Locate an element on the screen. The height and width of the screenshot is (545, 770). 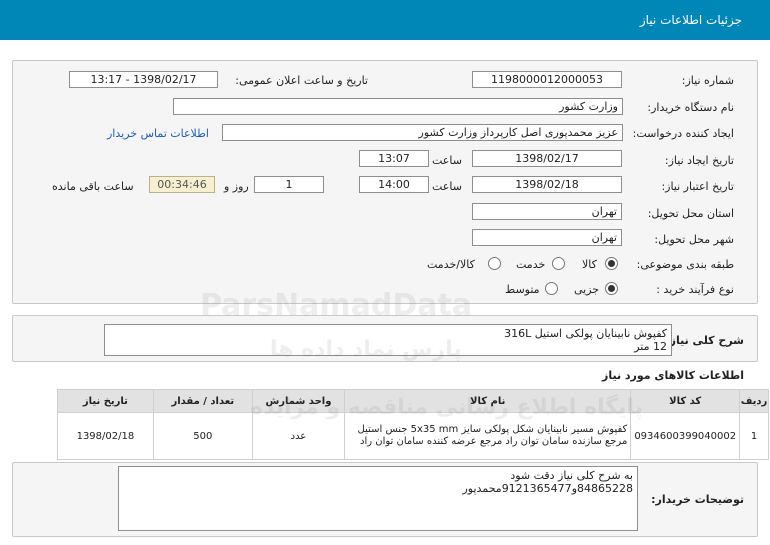
page-title: جزئیات اطلاعات نیاز is located at coordinates (690, 20).